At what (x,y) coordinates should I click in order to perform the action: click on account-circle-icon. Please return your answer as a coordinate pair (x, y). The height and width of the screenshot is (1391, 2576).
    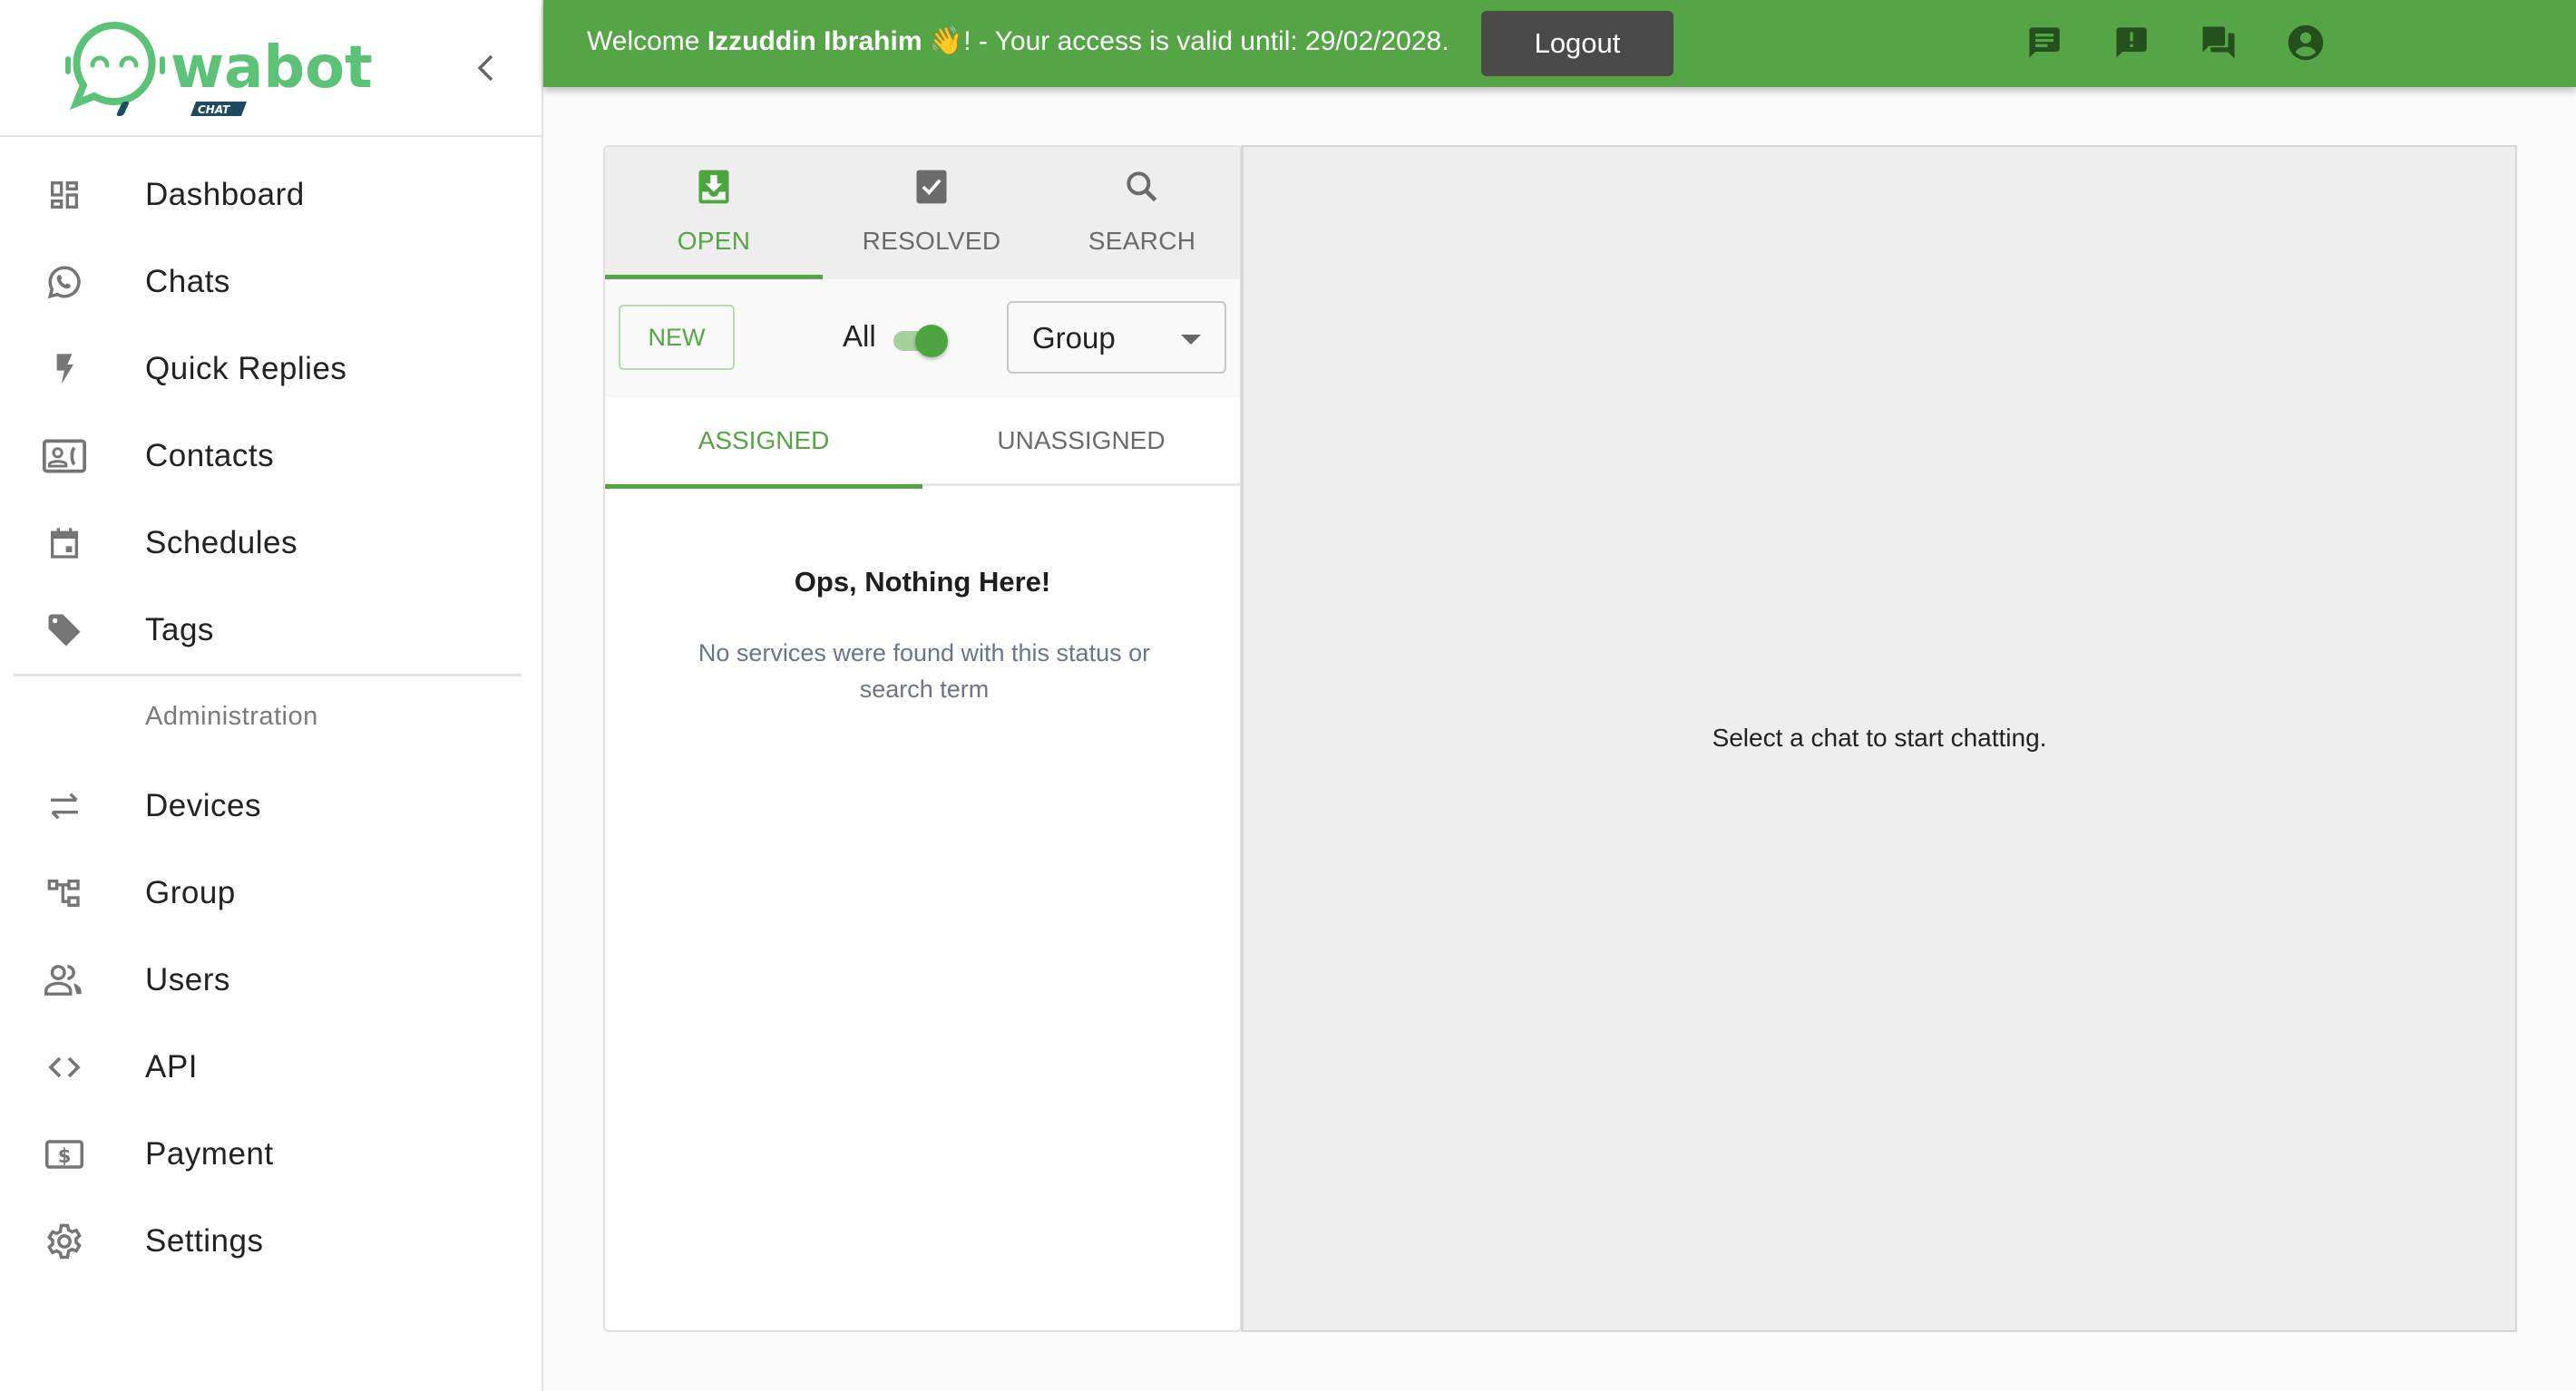
    Looking at the image, I should click on (2306, 42).